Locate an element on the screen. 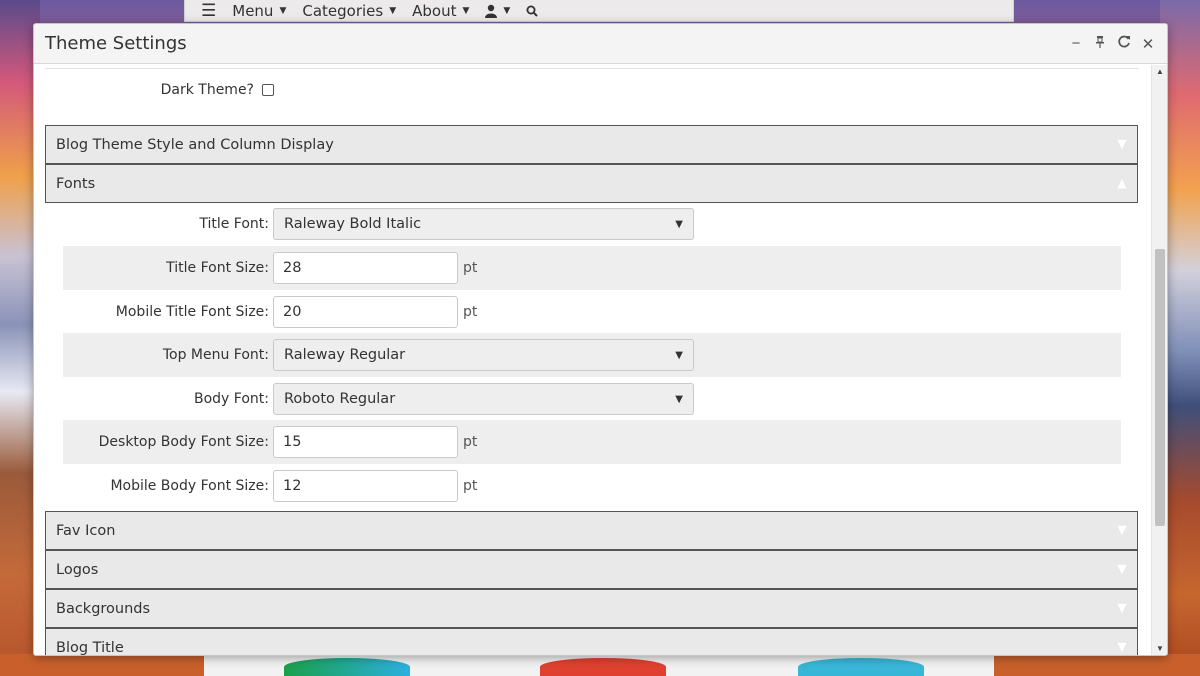 Image resolution: width=1200 pixels, height=676 pixels. nav-about-label: About is located at coordinates (434, 10).